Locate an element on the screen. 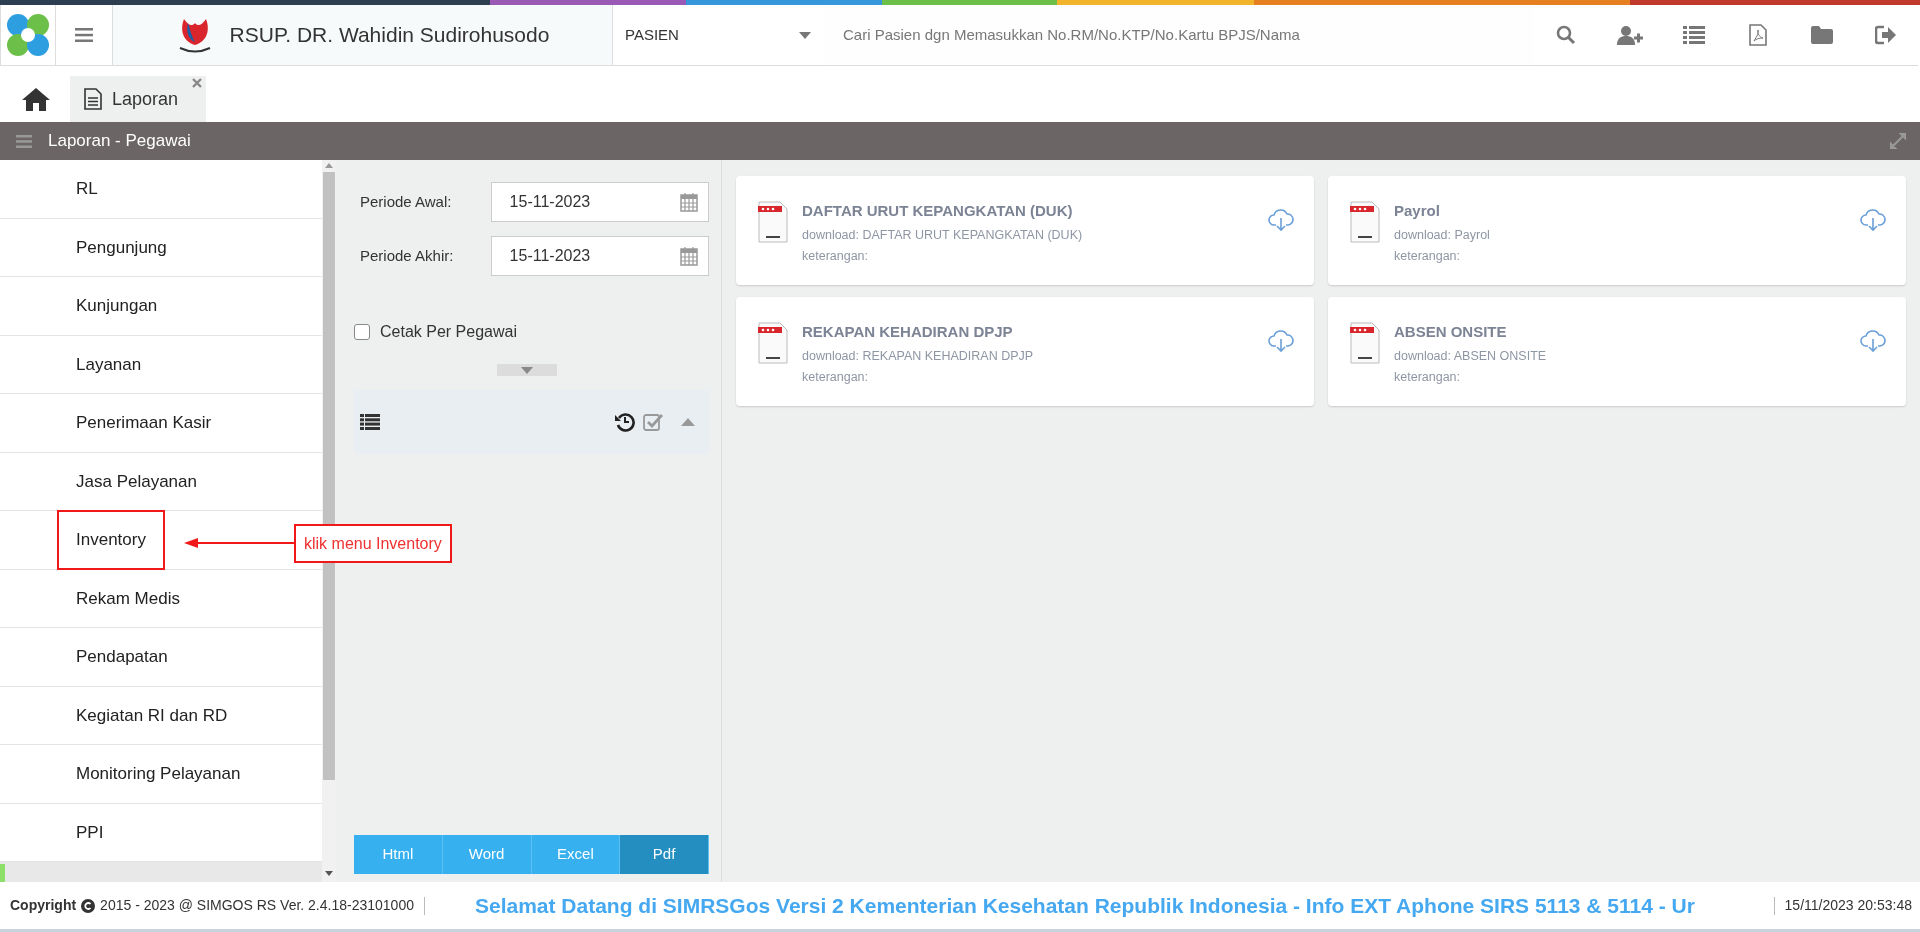 The image size is (1920, 932). logout-icon is located at coordinates (1886, 35).